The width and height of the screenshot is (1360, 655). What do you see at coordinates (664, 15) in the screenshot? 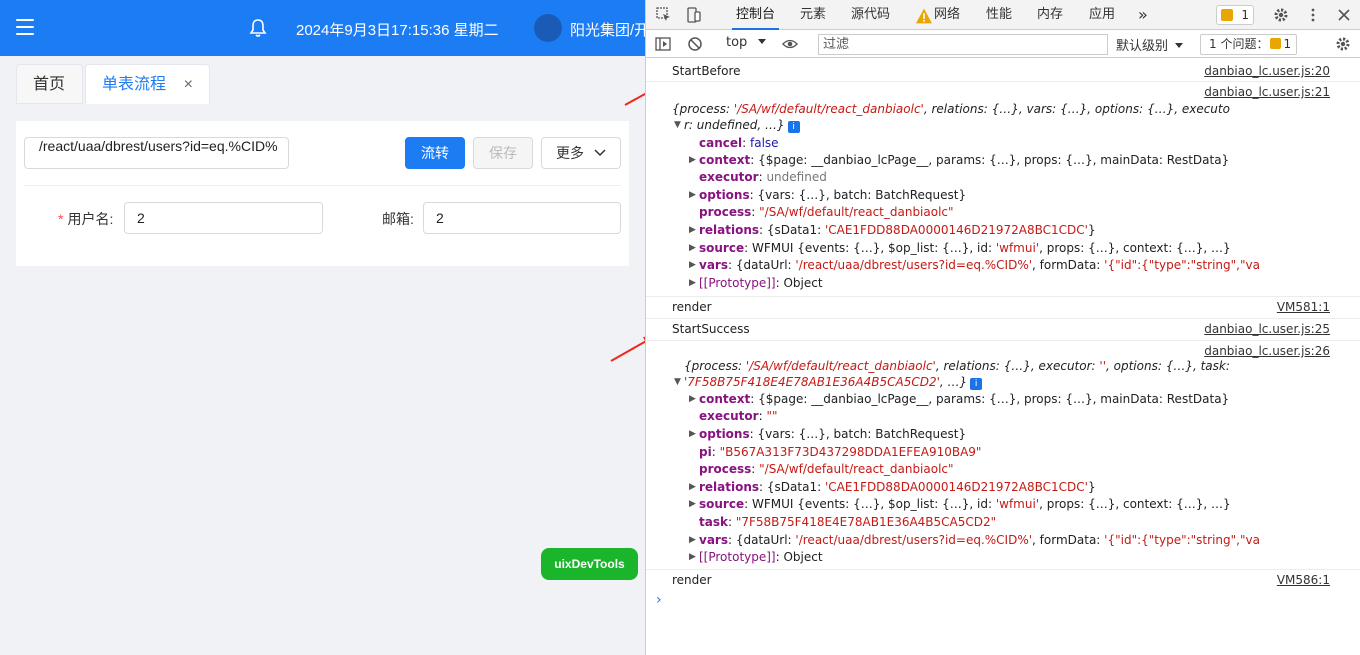
I see `inspect-icon` at bounding box center [664, 15].